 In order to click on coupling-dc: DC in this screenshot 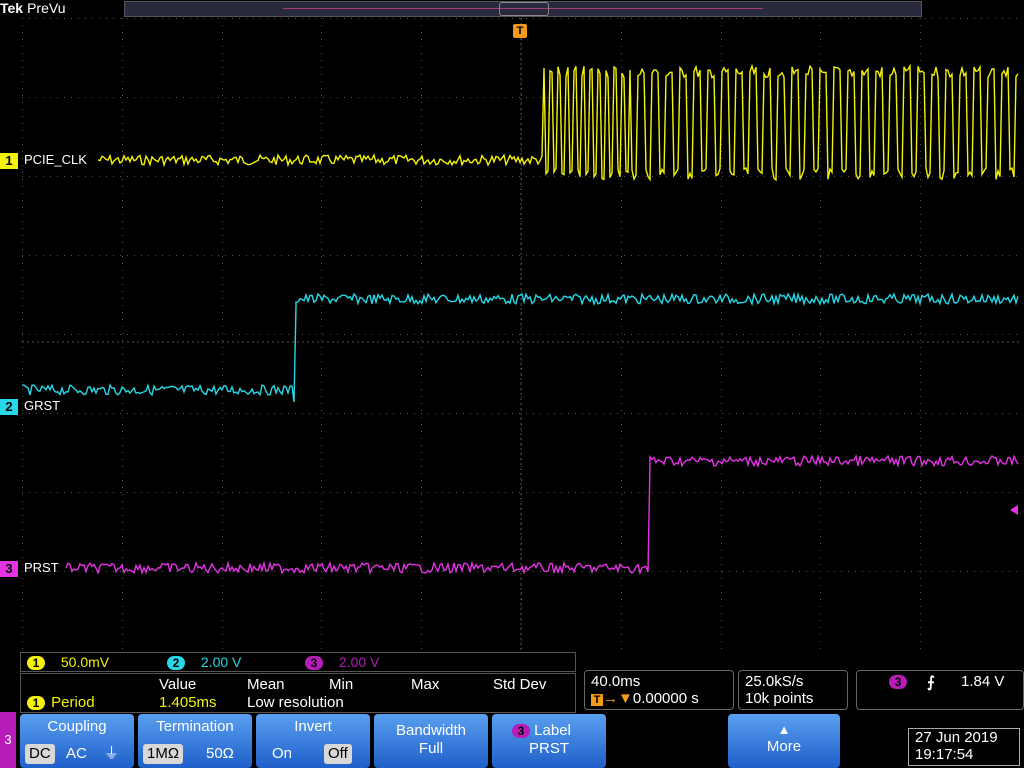, I will do `click(40, 754)`.